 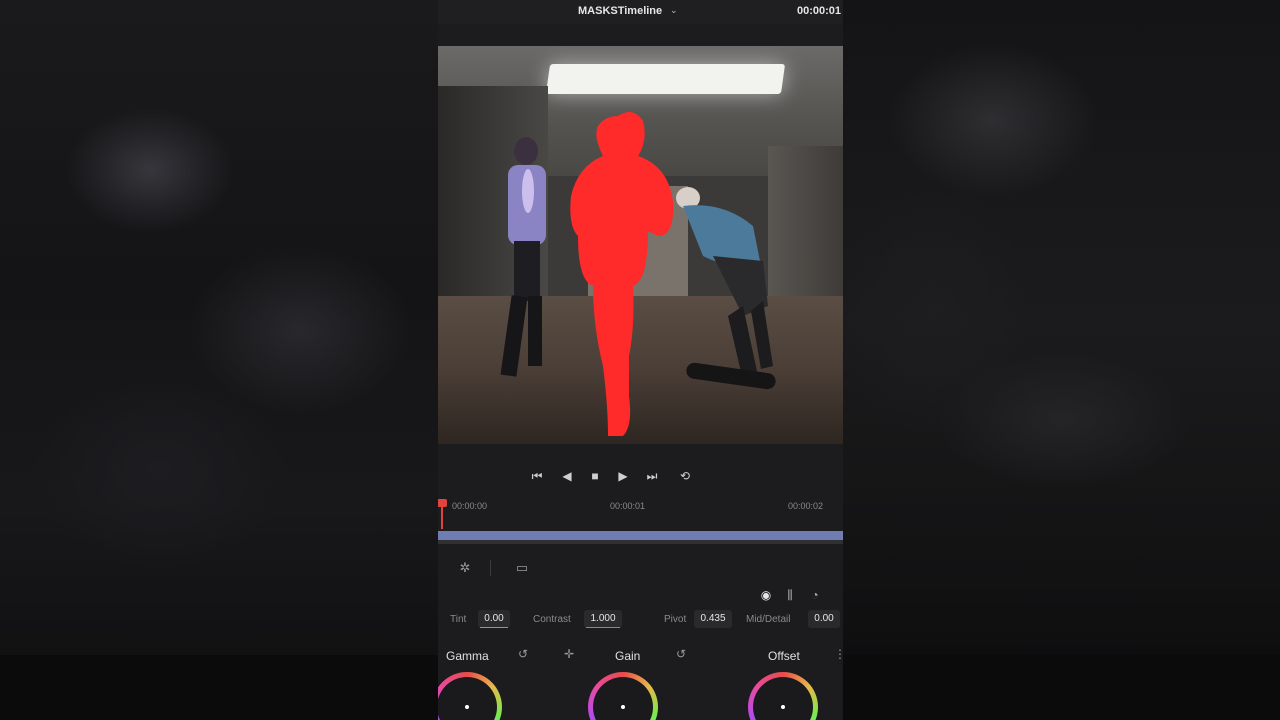 I want to click on magic-mask-overlay, so click(x=622, y=274).